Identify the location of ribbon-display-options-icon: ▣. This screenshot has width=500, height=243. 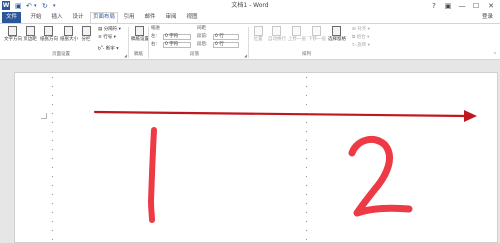
(448, 6).